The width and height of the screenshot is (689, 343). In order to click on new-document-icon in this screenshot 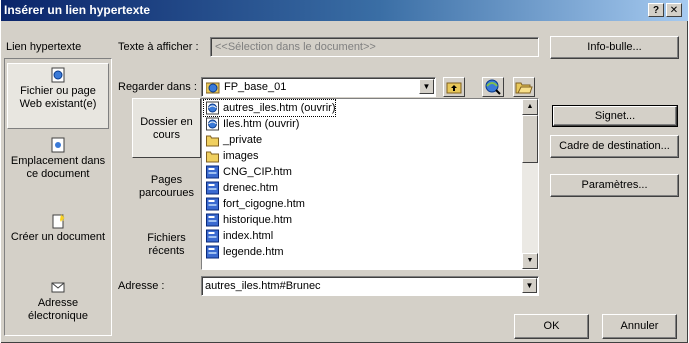, I will do `click(58, 221)`.